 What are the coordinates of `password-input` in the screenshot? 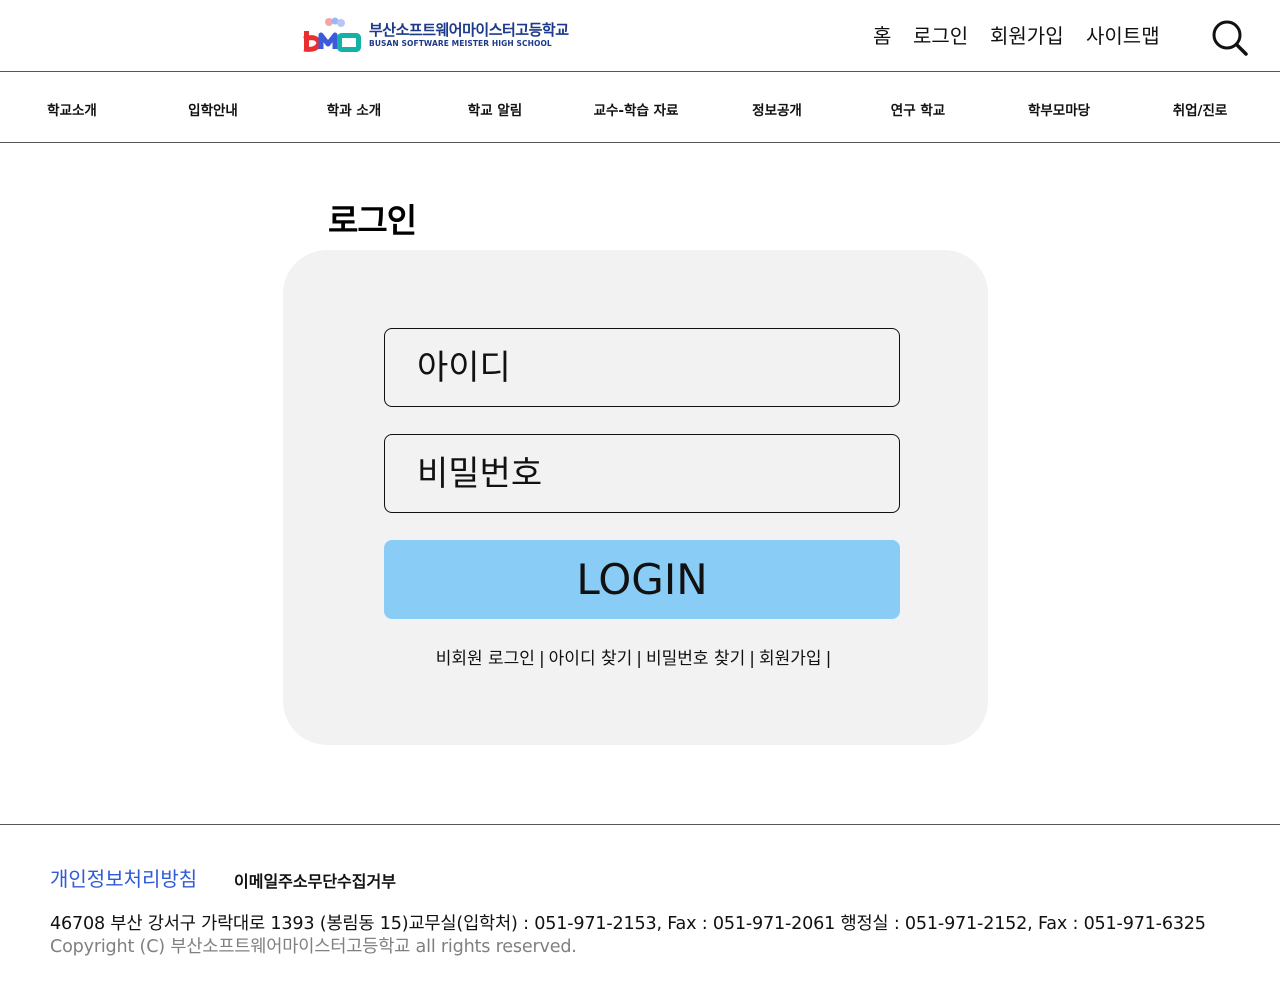 It's located at (642, 473).